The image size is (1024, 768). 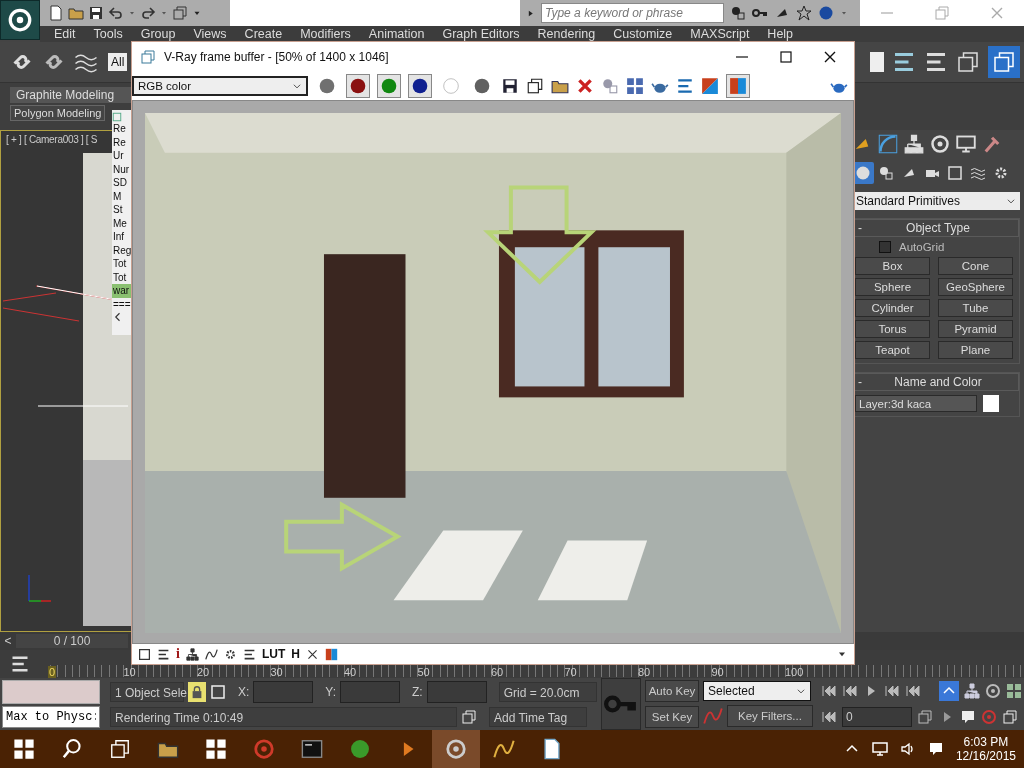 I want to click on primitive-button: Box, so click(x=892, y=266).